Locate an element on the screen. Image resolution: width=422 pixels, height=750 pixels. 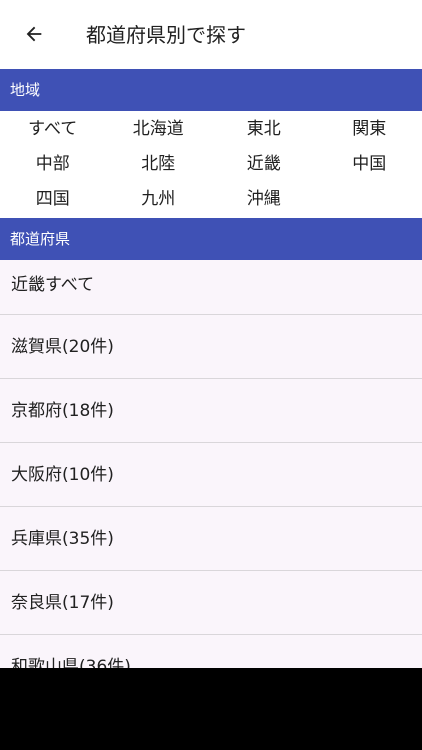
region-chugoku: 中国 is located at coordinates (369, 164).